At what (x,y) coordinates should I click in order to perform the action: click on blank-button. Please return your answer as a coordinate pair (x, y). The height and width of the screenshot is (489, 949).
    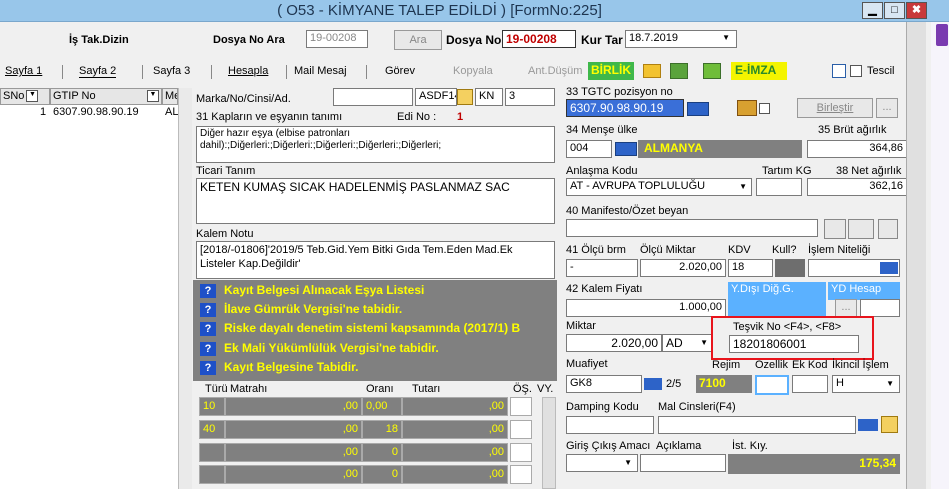
    Looking at the image, I should click on (861, 229).